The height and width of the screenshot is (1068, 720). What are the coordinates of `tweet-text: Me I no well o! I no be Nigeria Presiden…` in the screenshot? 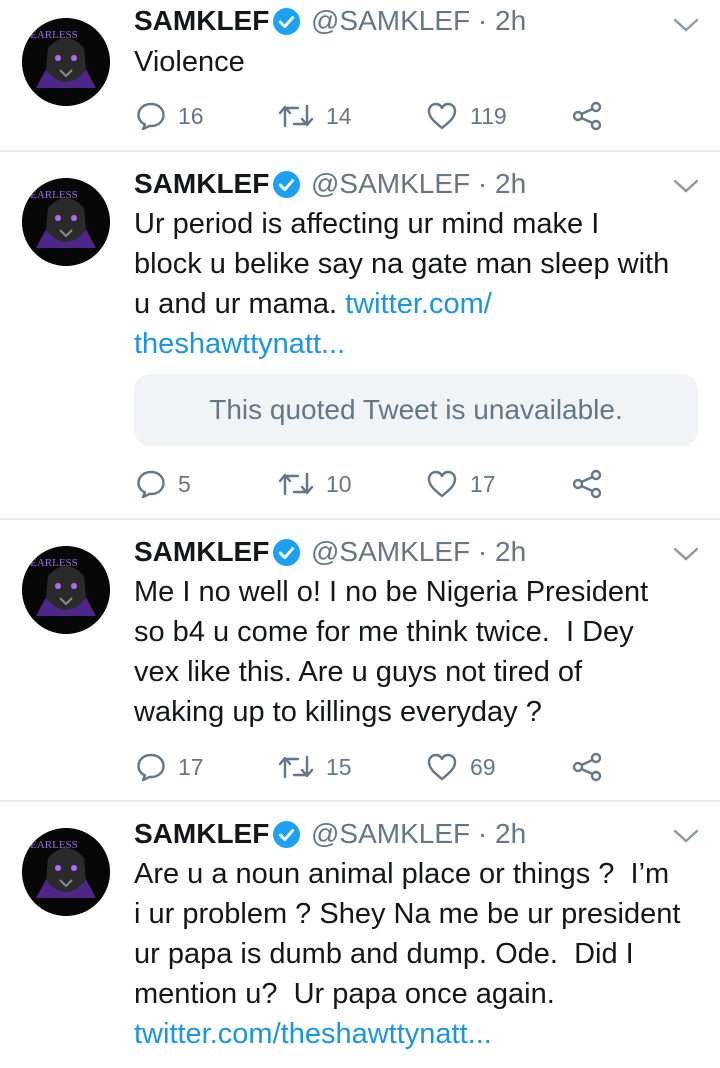 It's located at (419, 652).